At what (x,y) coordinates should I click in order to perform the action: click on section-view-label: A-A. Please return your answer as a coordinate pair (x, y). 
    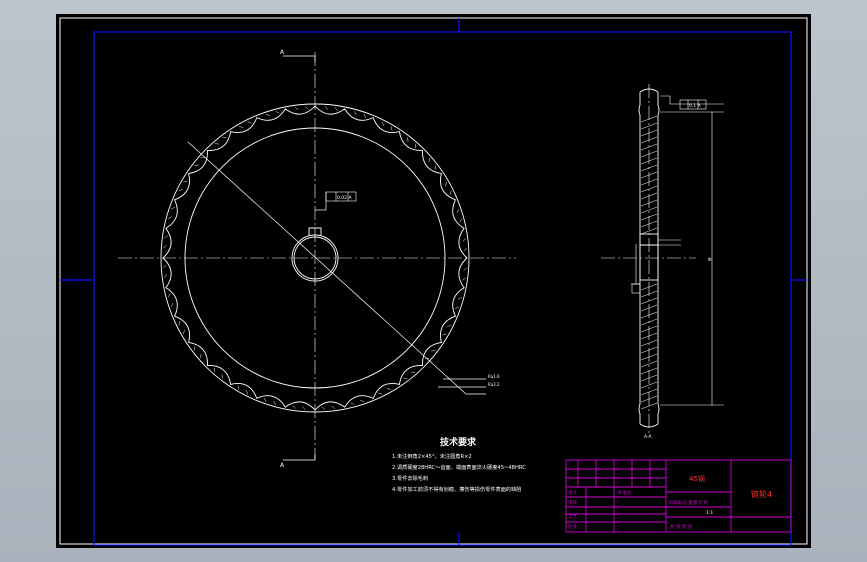
    Looking at the image, I should click on (648, 437).